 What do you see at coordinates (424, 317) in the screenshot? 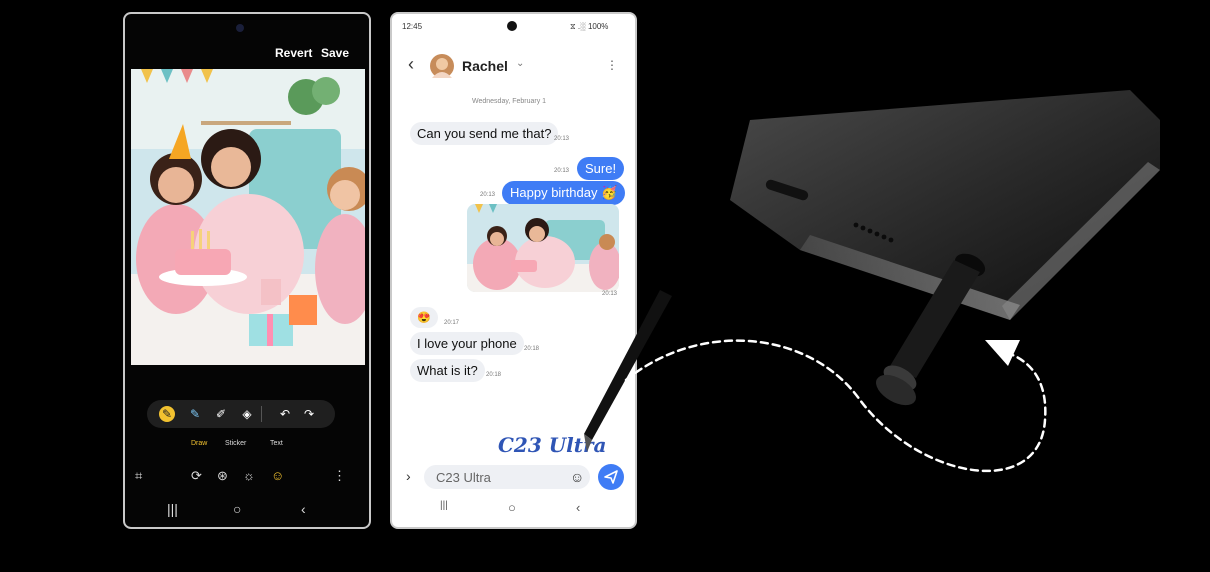
I see `message-in-emoji: 😍` at bounding box center [424, 317].